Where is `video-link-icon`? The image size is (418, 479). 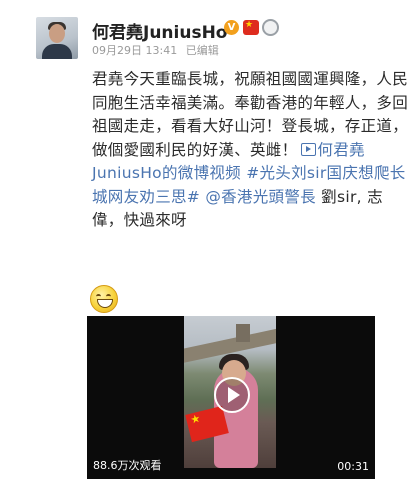
video-link-icon is located at coordinates (309, 149).